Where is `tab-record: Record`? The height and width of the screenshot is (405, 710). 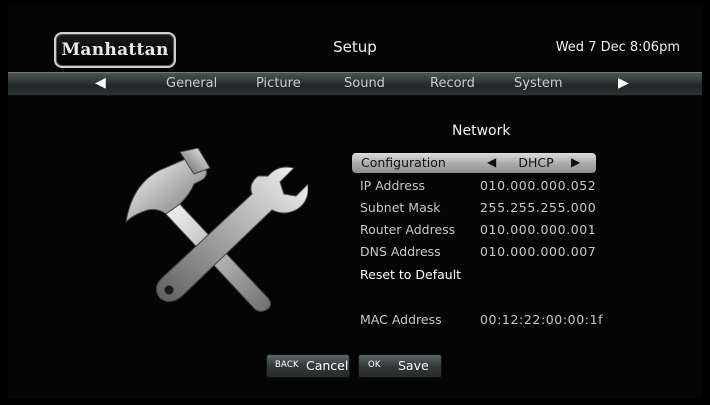
tab-record: Record is located at coordinates (452, 83).